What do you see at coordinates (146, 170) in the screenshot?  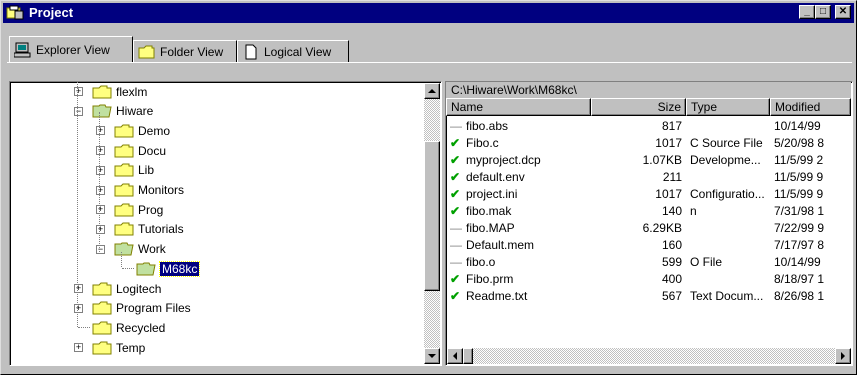 I see `tree-item-label: Lib` at bounding box center [146, 170].